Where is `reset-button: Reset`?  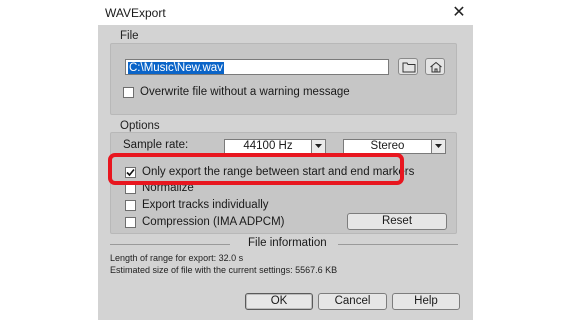 reset-button: Reset is located at coordinates (397, 221).